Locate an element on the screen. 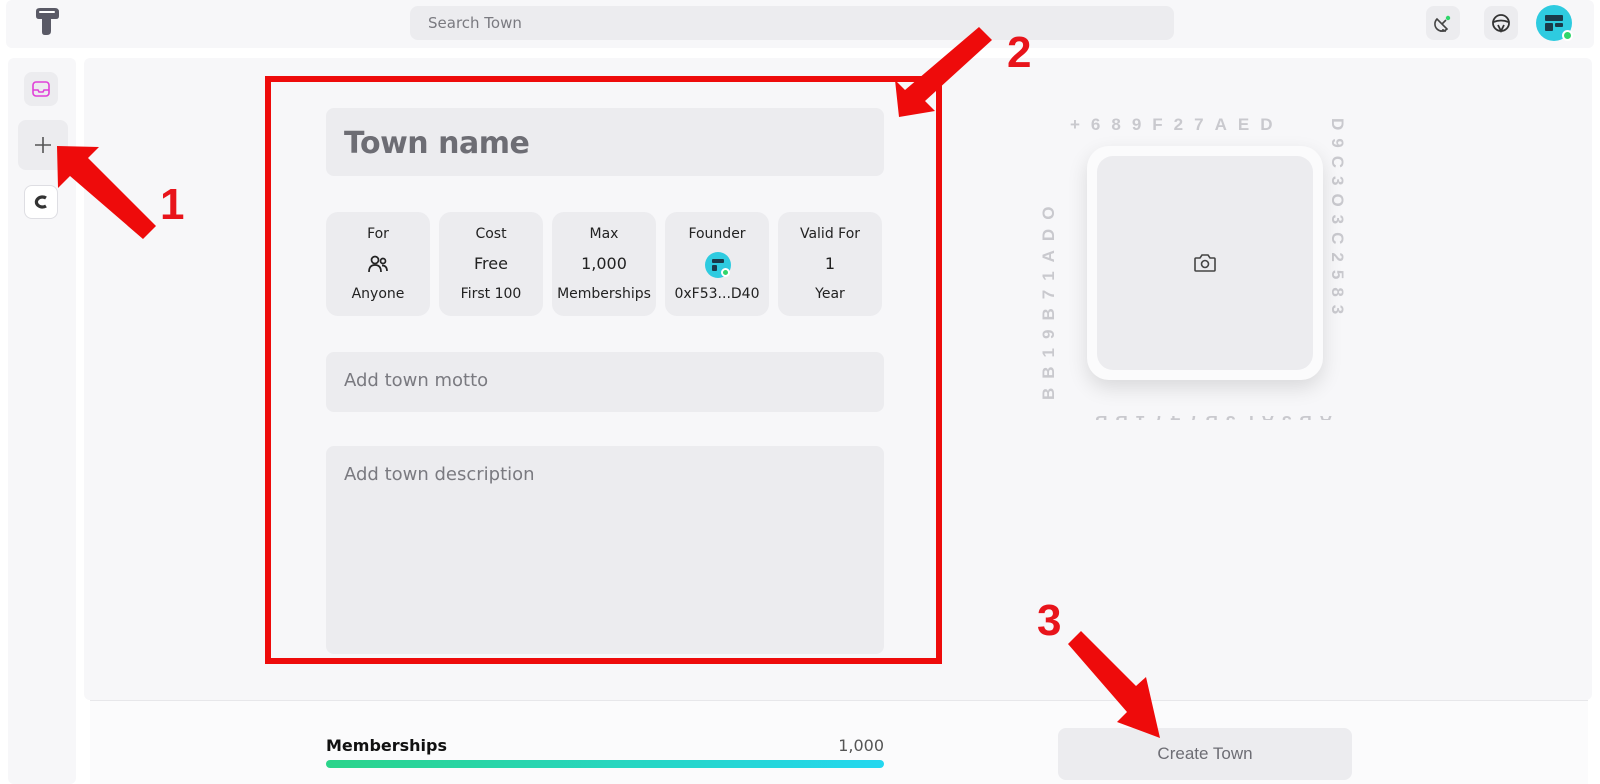 The image size is (1600, 784). town-image-frame is located at coordinates (1205, 263).